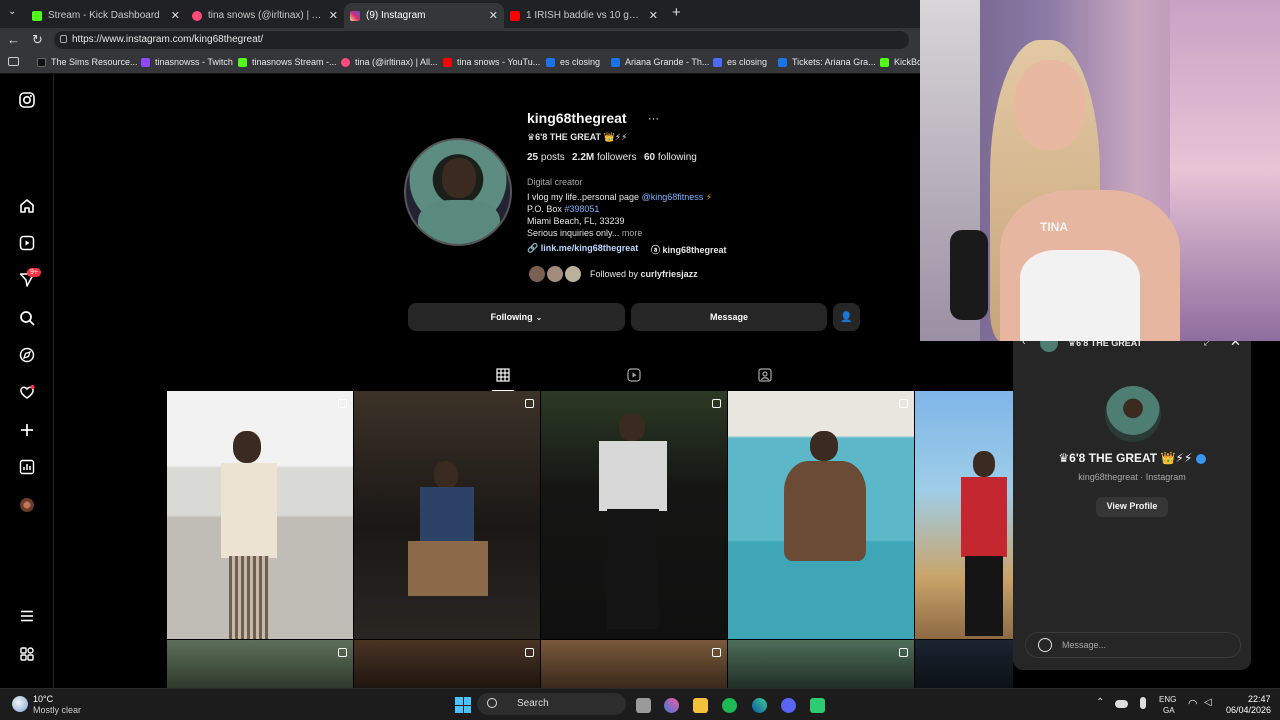  Describe the element at coordinates (63, 39) in the screenshot. I see `site-info-icon` at that location.